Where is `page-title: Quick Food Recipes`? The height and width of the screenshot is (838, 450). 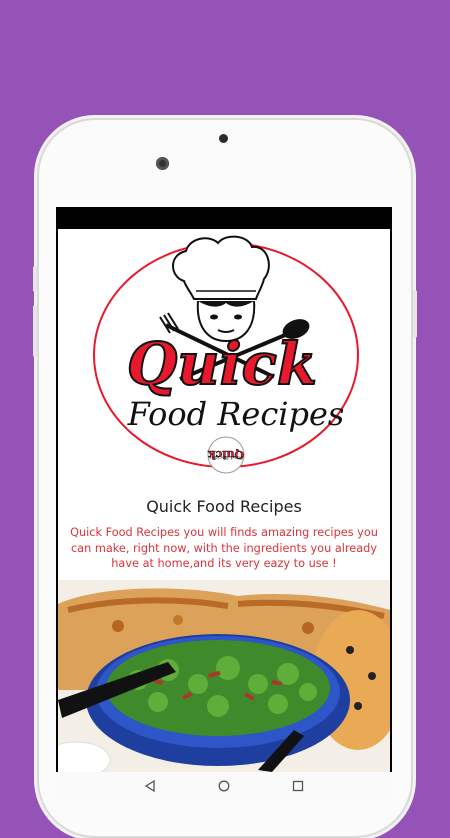 page-title: Quick Food Recipes is located at coordinates (224, 506).